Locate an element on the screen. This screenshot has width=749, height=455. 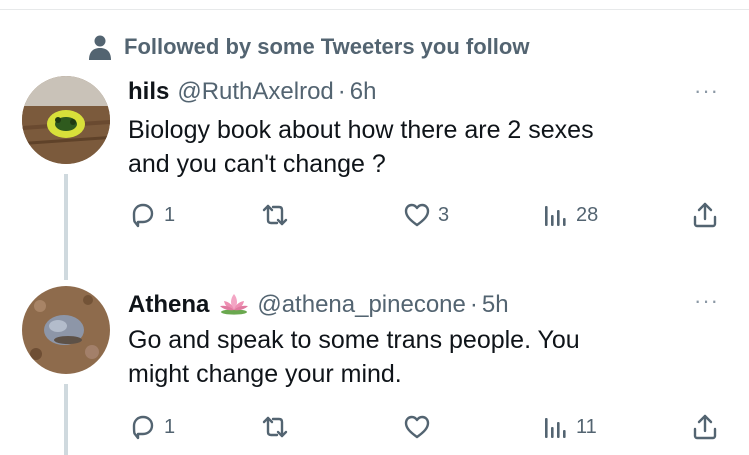
like-button is located at coordinates (420, 427).